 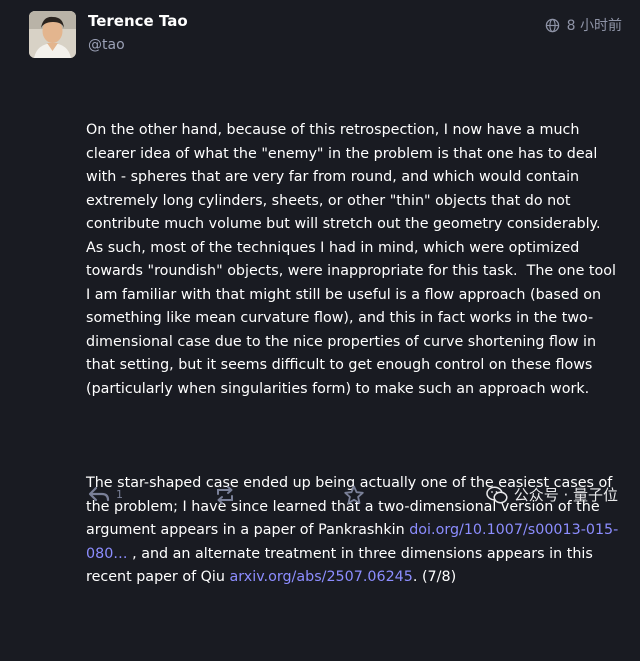 I want to click on avatar-image, so click(x=52, y=34).